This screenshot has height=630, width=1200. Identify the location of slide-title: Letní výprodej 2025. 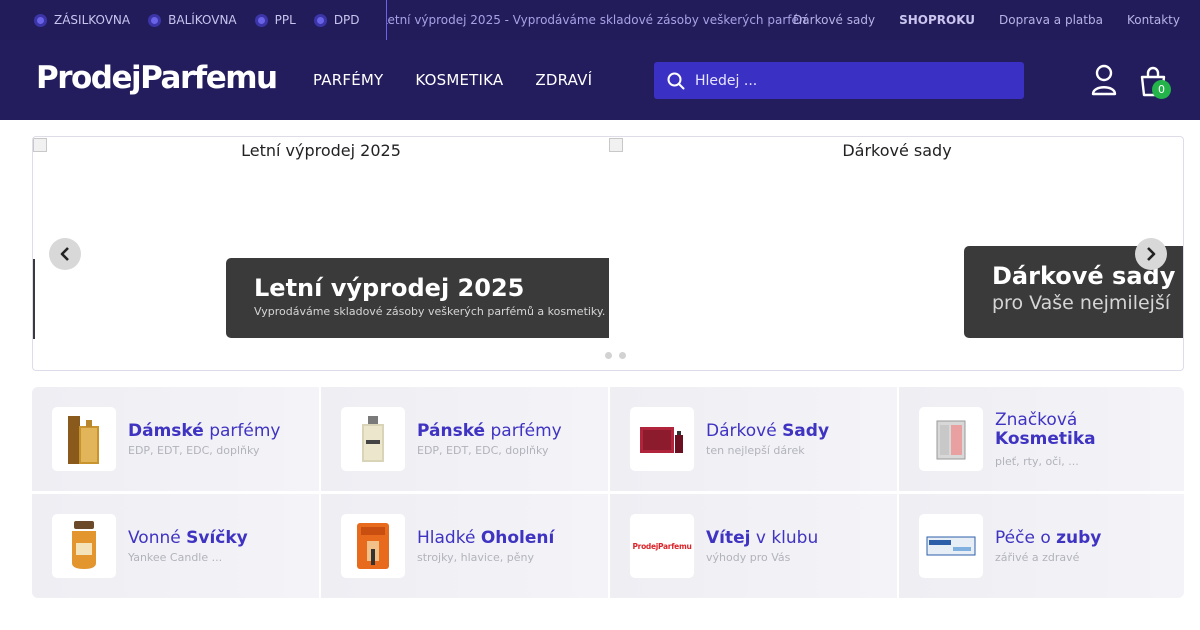
(389, 288).